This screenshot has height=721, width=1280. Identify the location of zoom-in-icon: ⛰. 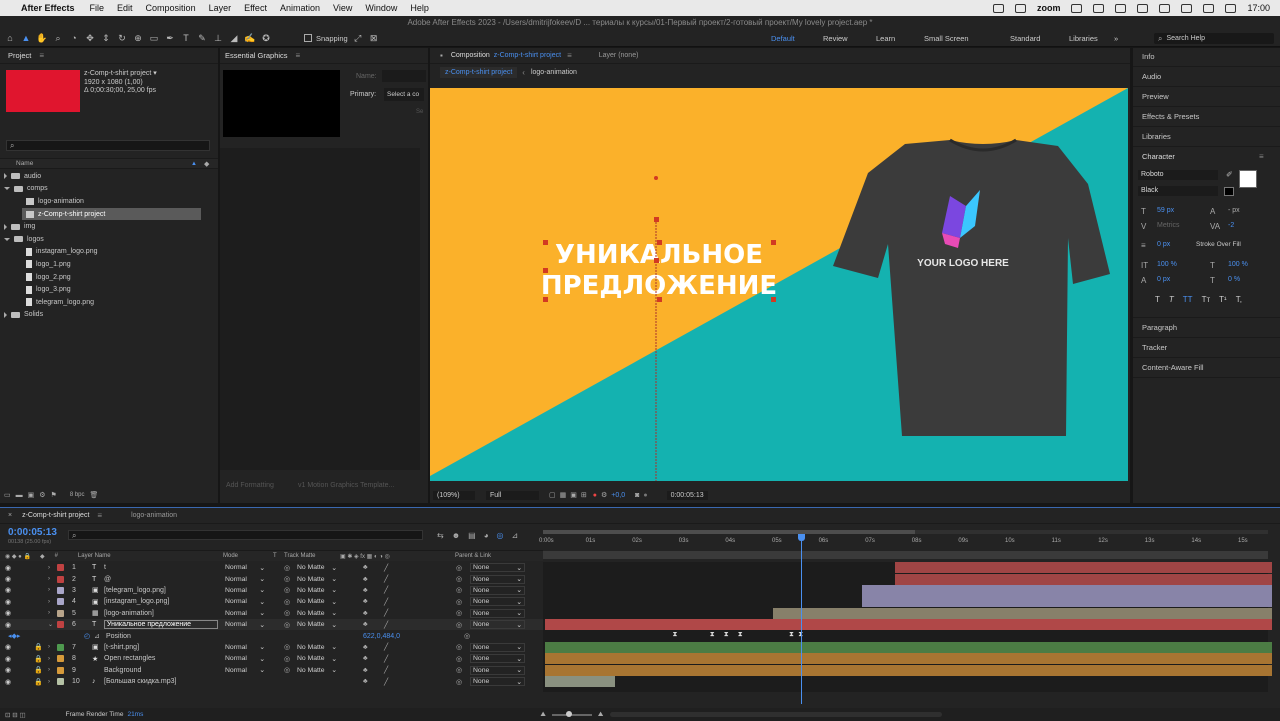
(600, 715).